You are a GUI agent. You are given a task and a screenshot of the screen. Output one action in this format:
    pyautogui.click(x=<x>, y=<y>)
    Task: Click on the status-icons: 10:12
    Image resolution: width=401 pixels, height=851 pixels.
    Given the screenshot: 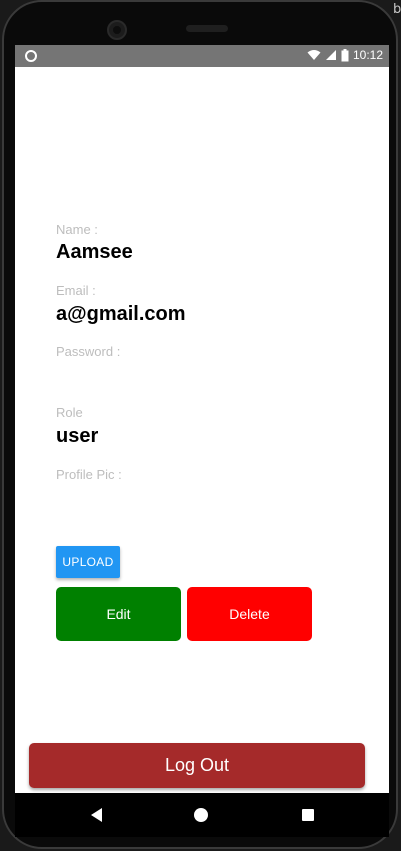 What is the action you would take?
    pyautogui.click(x=345, y=55)
    